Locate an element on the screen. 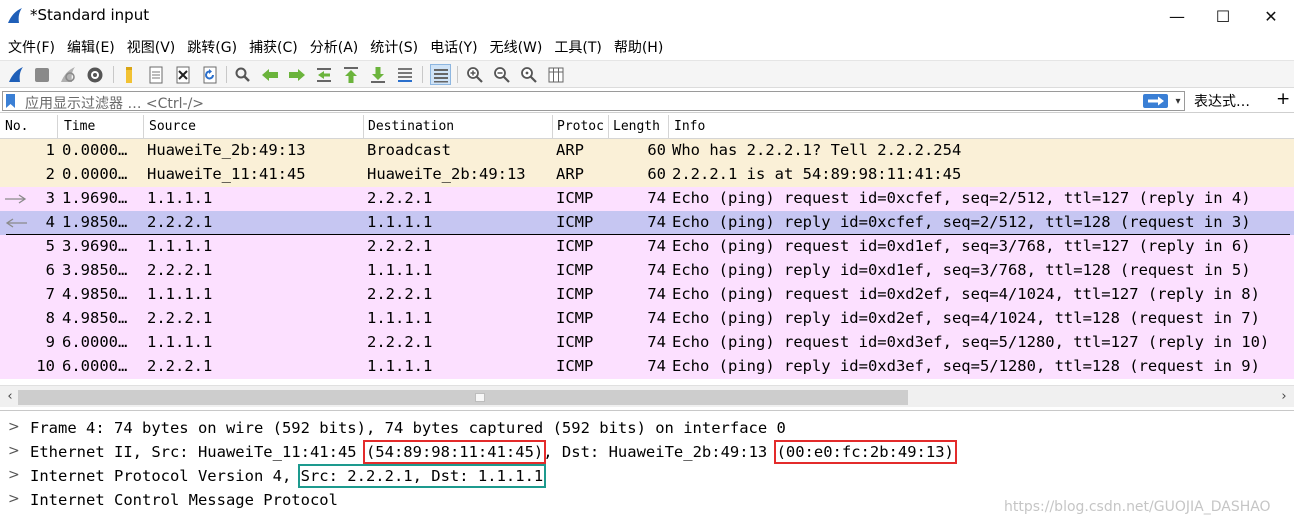  ethernet-mid: , Dst: HuaweiTe_2b:49:13 is located at coordinates (660, 452).